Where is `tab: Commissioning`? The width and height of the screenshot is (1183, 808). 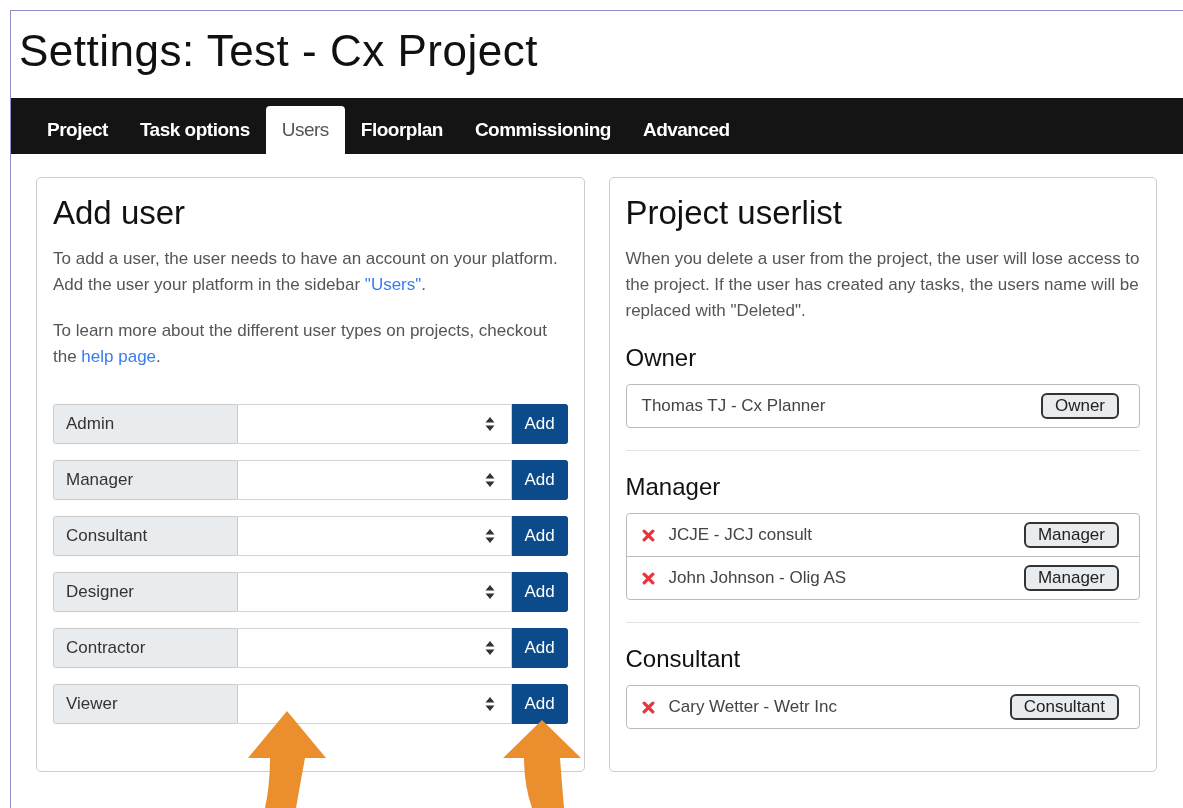 tab: Commissioning is located at coordinates (542, 130).